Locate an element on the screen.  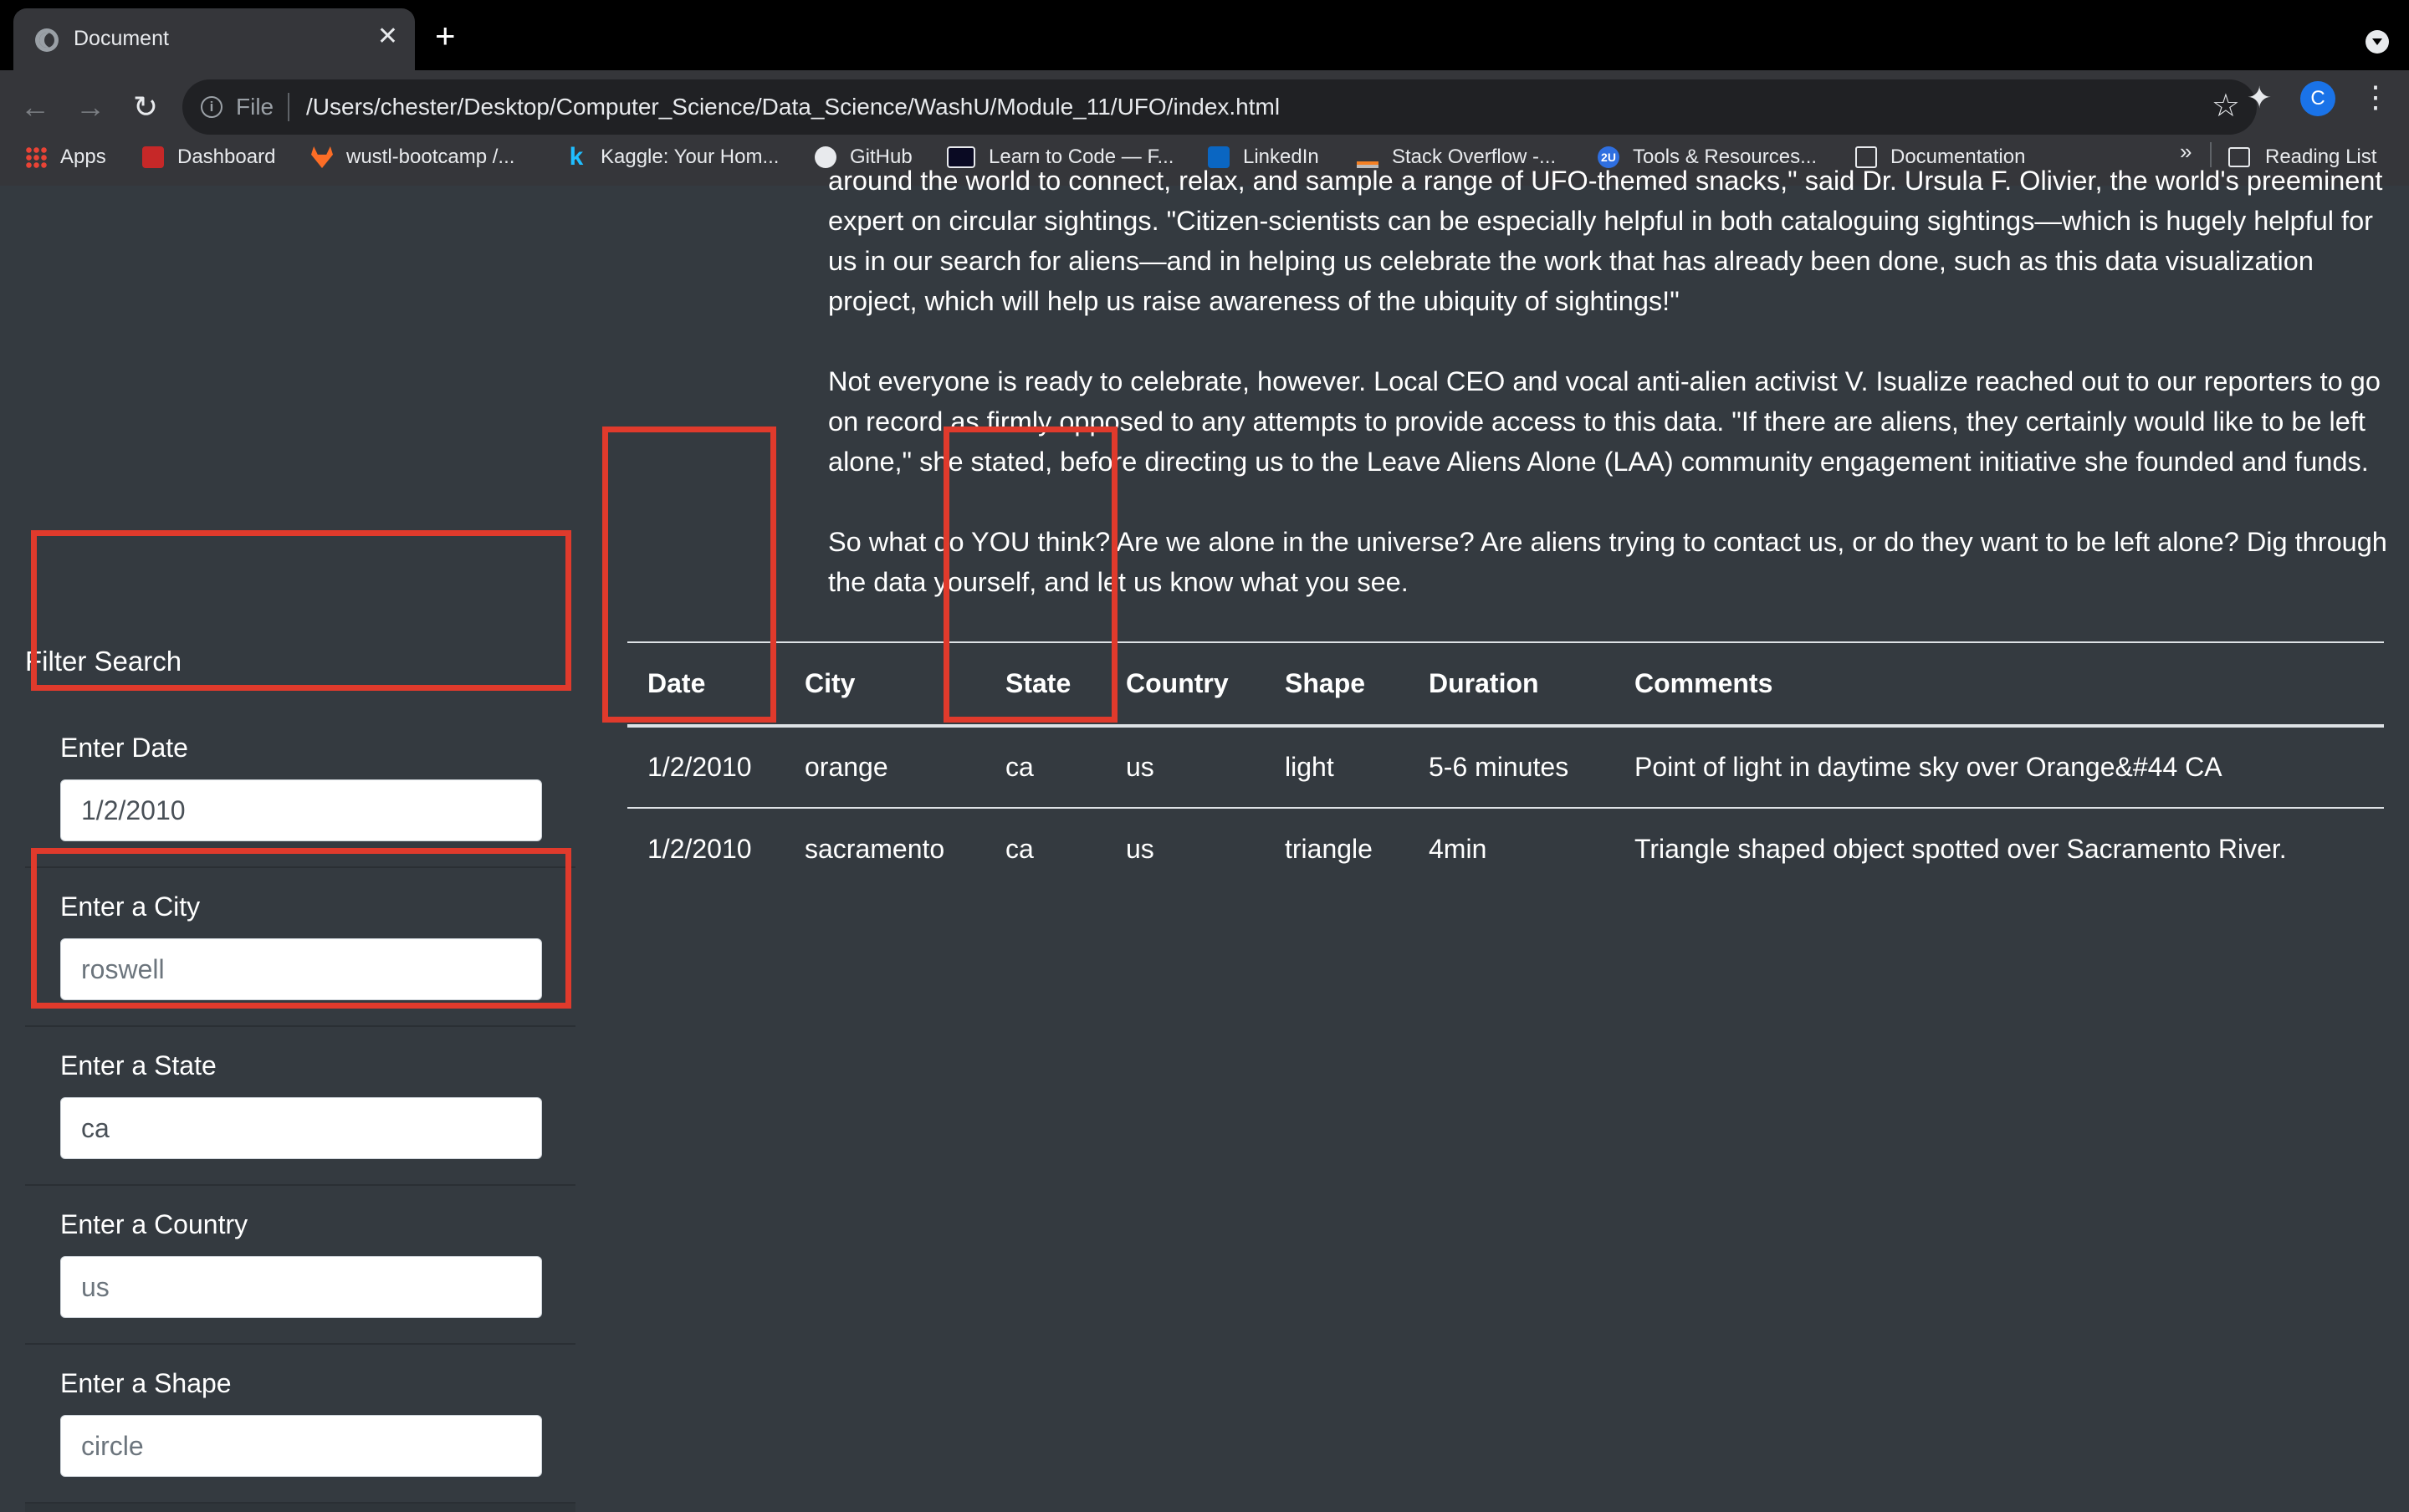
column-header-date: Date is located at coordinates (706, 684).